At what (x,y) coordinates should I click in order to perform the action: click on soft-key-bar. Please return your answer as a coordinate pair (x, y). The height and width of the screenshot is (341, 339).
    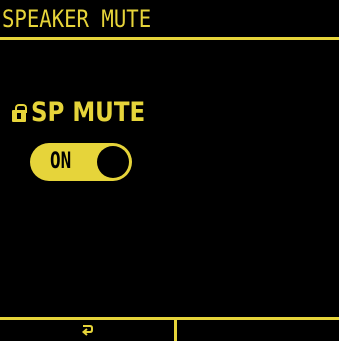
    Looking at the image, I should click on (169, 329).